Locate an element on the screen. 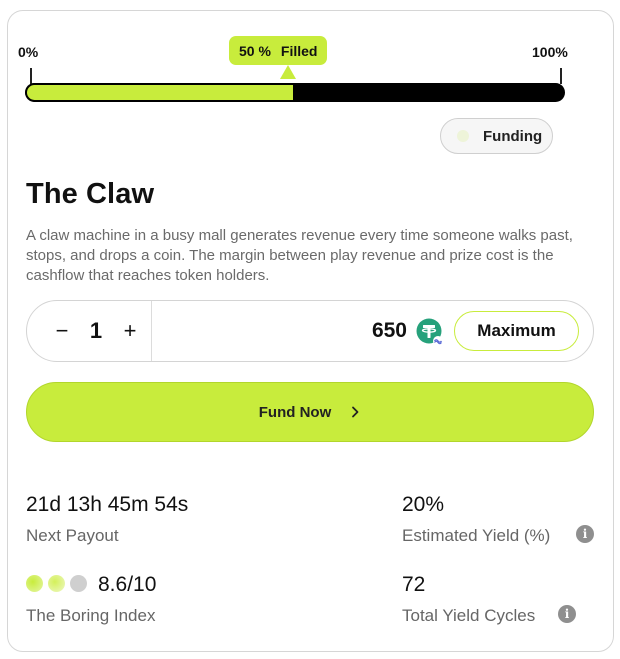 The width and height of the screenshot is (620, 659). next-payout-value: 21d 13h 45m 54s is located at coordinates (107, 504).